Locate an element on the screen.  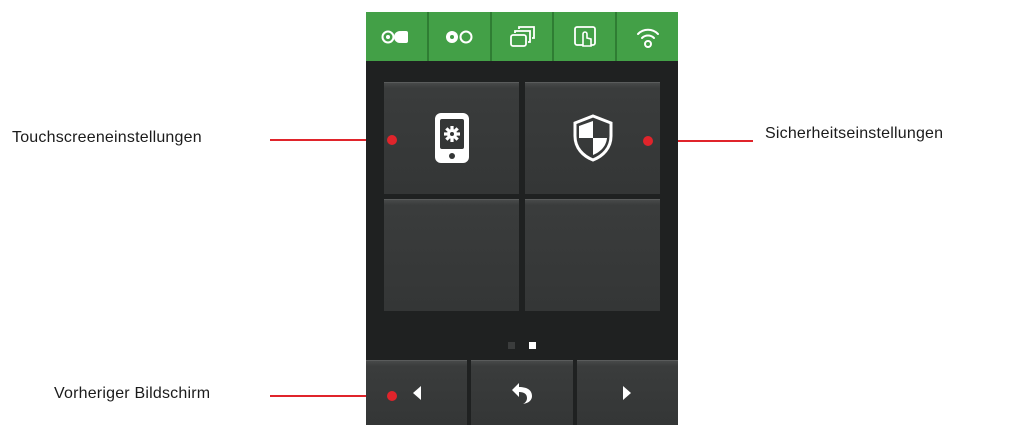
wifi-icon is located at coordinates (647, 38).